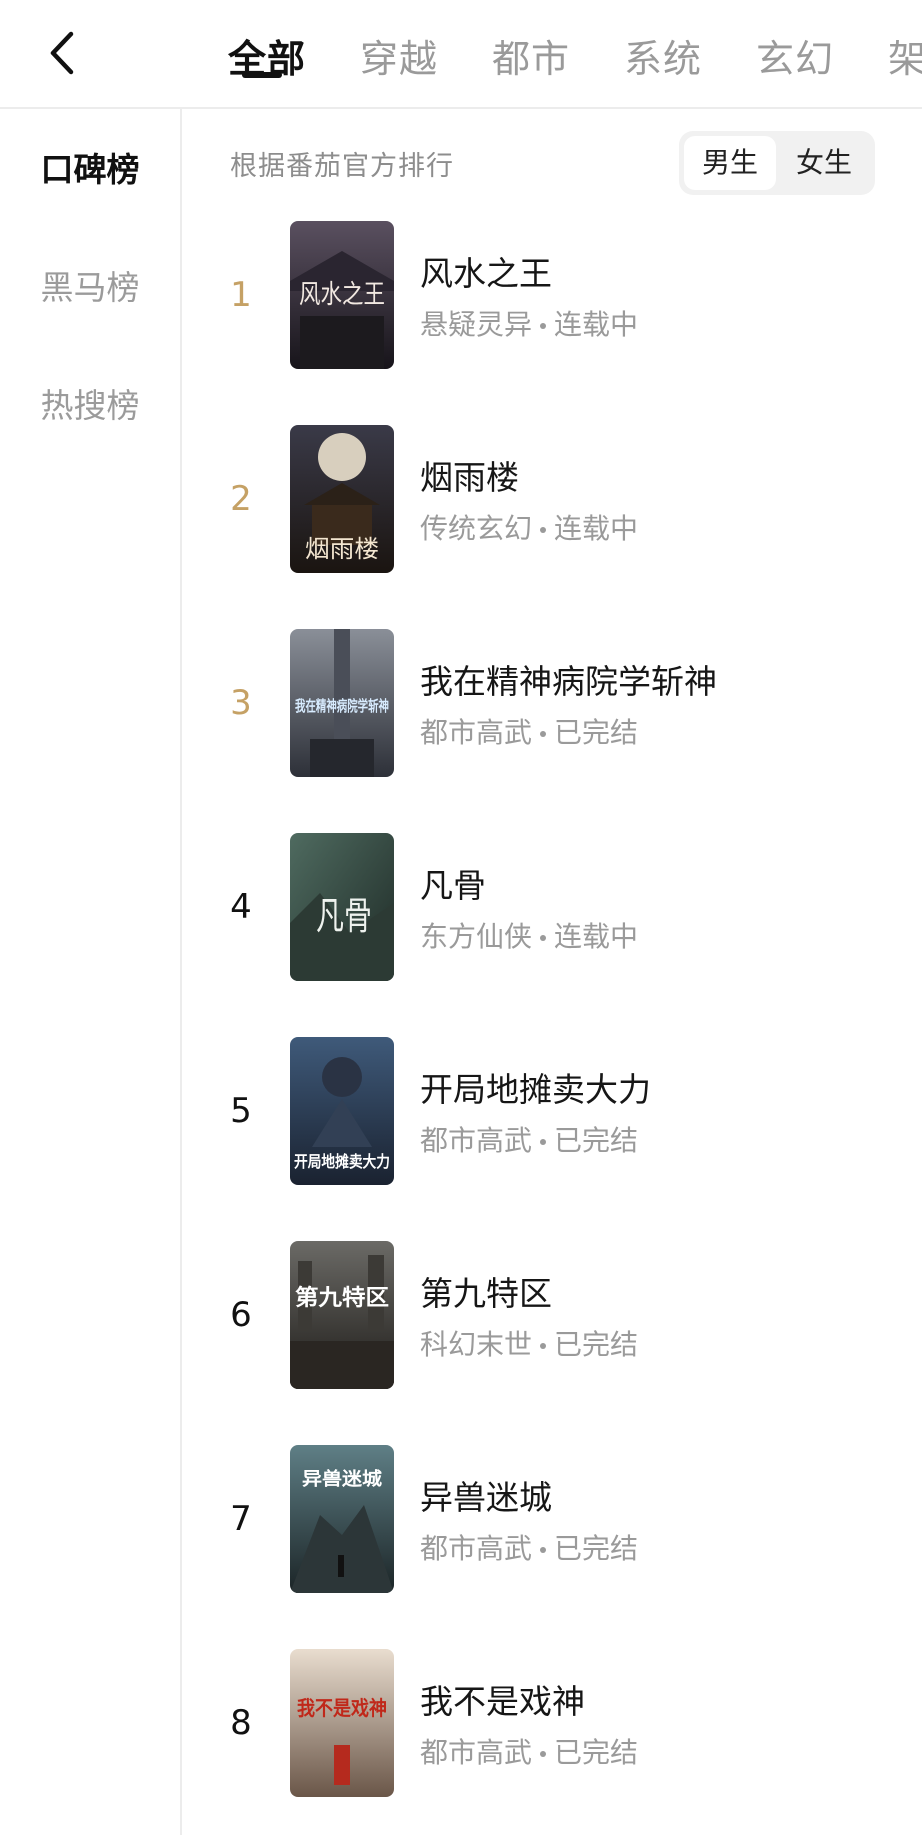 The image size is (922, 1835). What do you see at coordinates (663, 55) in the screenshot?
I see `tab-system: 系统` at bounding box center [663, 55].